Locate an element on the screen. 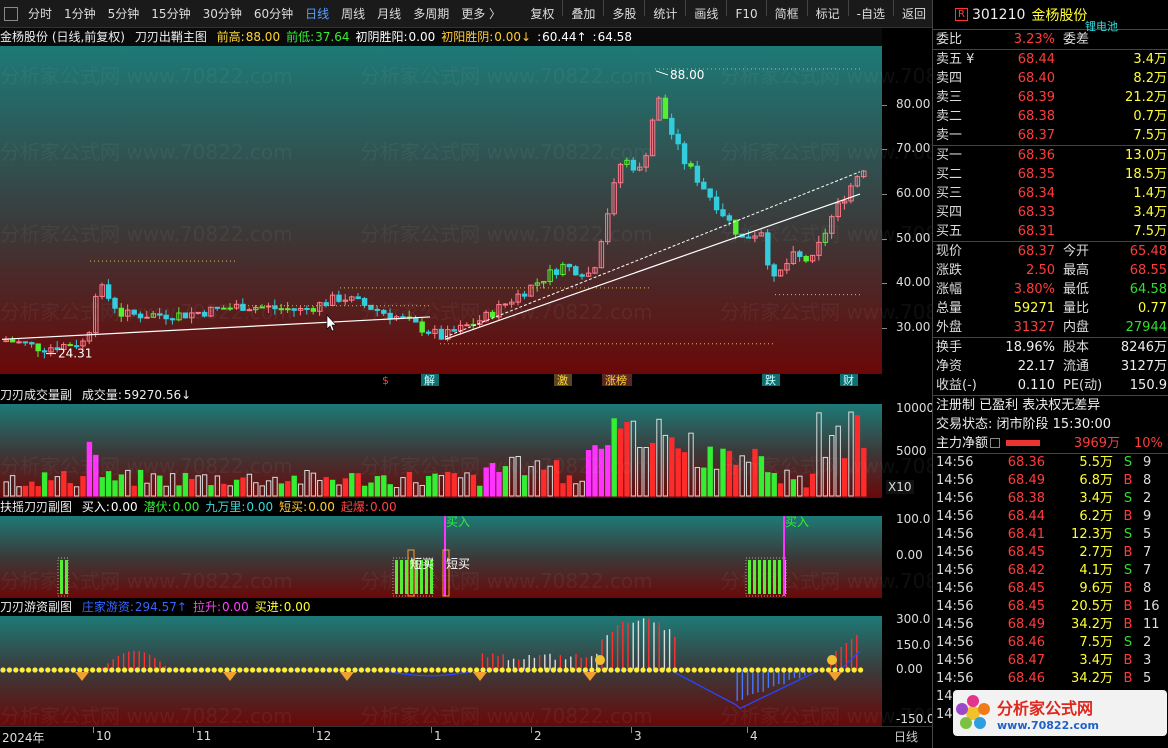  stat-value: 0.110 is located at coordinates (1036, 385).